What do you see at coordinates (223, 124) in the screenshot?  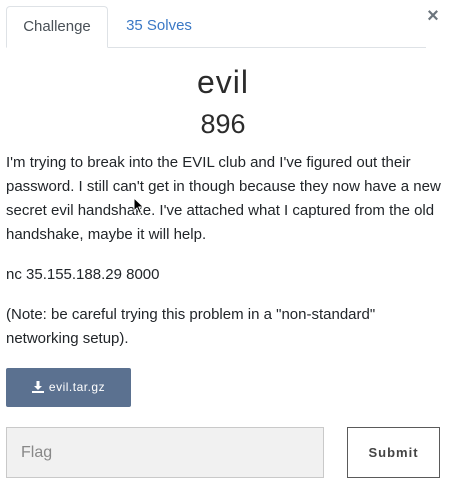 I see `challenge-points: 896` at bounding box center [223, 124].